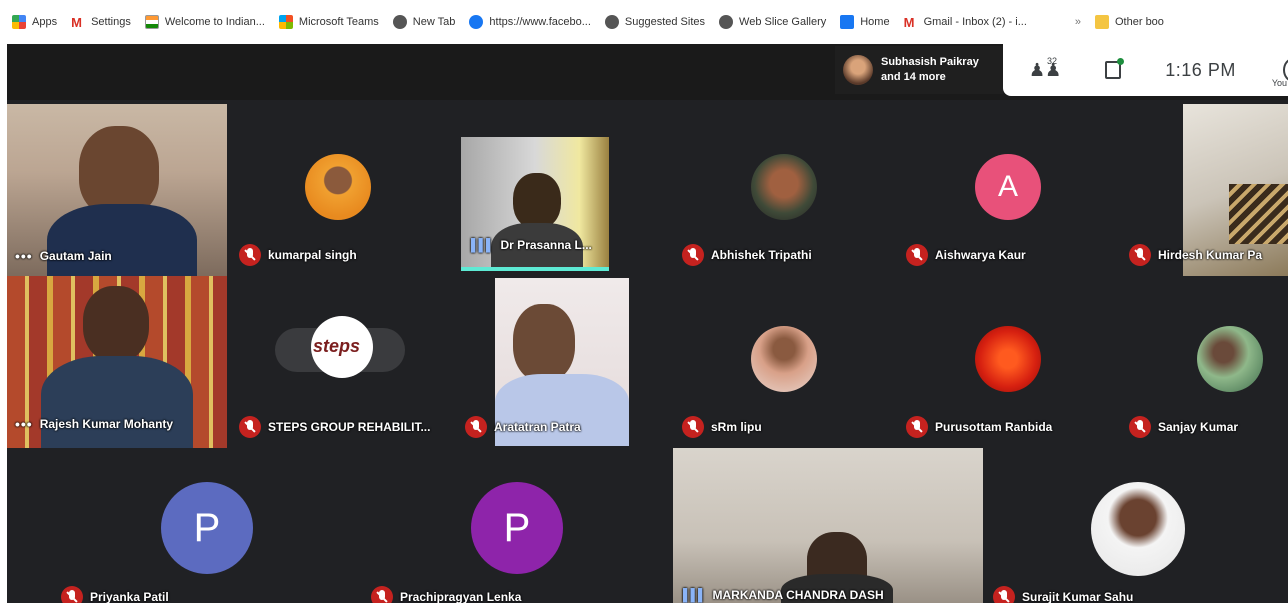 Image resolution: width=1288 pixels, height=603 pixels. I want to click on participant-name: Priyanka Patil, so click(129, 596).